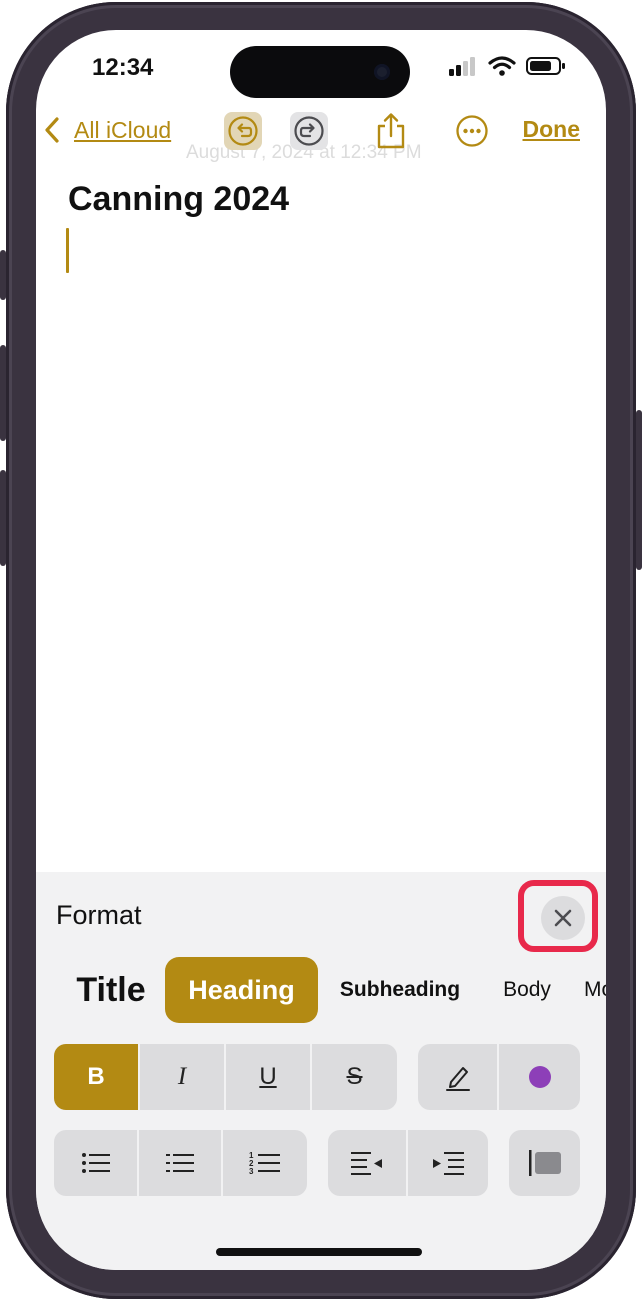 The width and height of the screenshot is (642, 1301). I want to click on note-title: Canning 2024, so click(178, 199).